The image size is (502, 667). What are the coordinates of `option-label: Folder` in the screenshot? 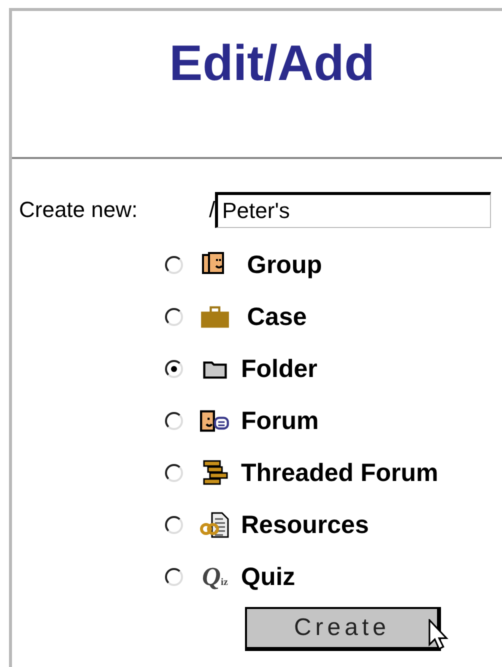 It's located at (279, 369).